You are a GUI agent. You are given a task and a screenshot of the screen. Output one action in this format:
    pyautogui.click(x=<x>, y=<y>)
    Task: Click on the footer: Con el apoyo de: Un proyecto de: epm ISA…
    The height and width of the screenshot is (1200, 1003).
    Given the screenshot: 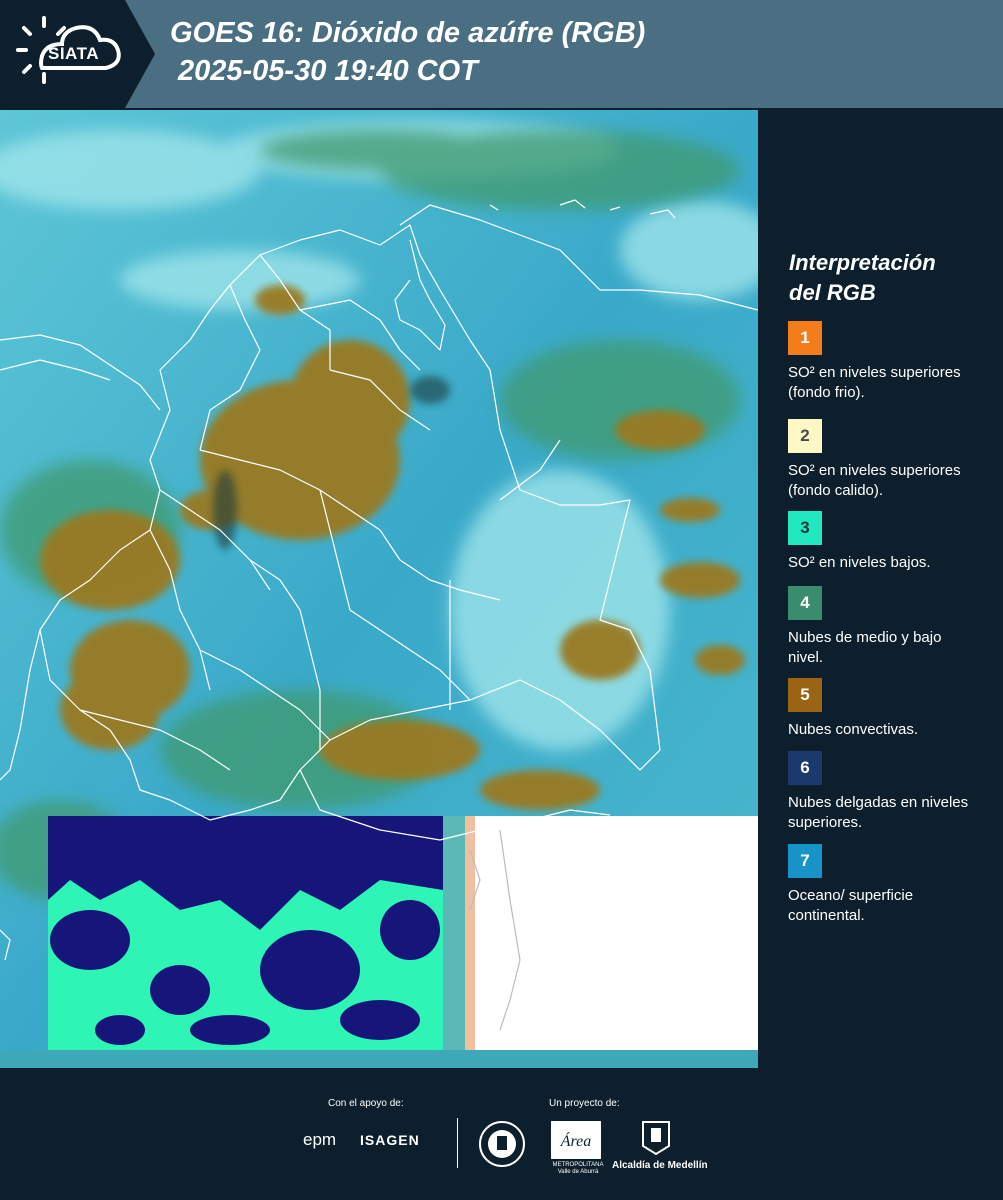 What is the action you would take?
    pyautogui.click(x=501, y=1134)
    